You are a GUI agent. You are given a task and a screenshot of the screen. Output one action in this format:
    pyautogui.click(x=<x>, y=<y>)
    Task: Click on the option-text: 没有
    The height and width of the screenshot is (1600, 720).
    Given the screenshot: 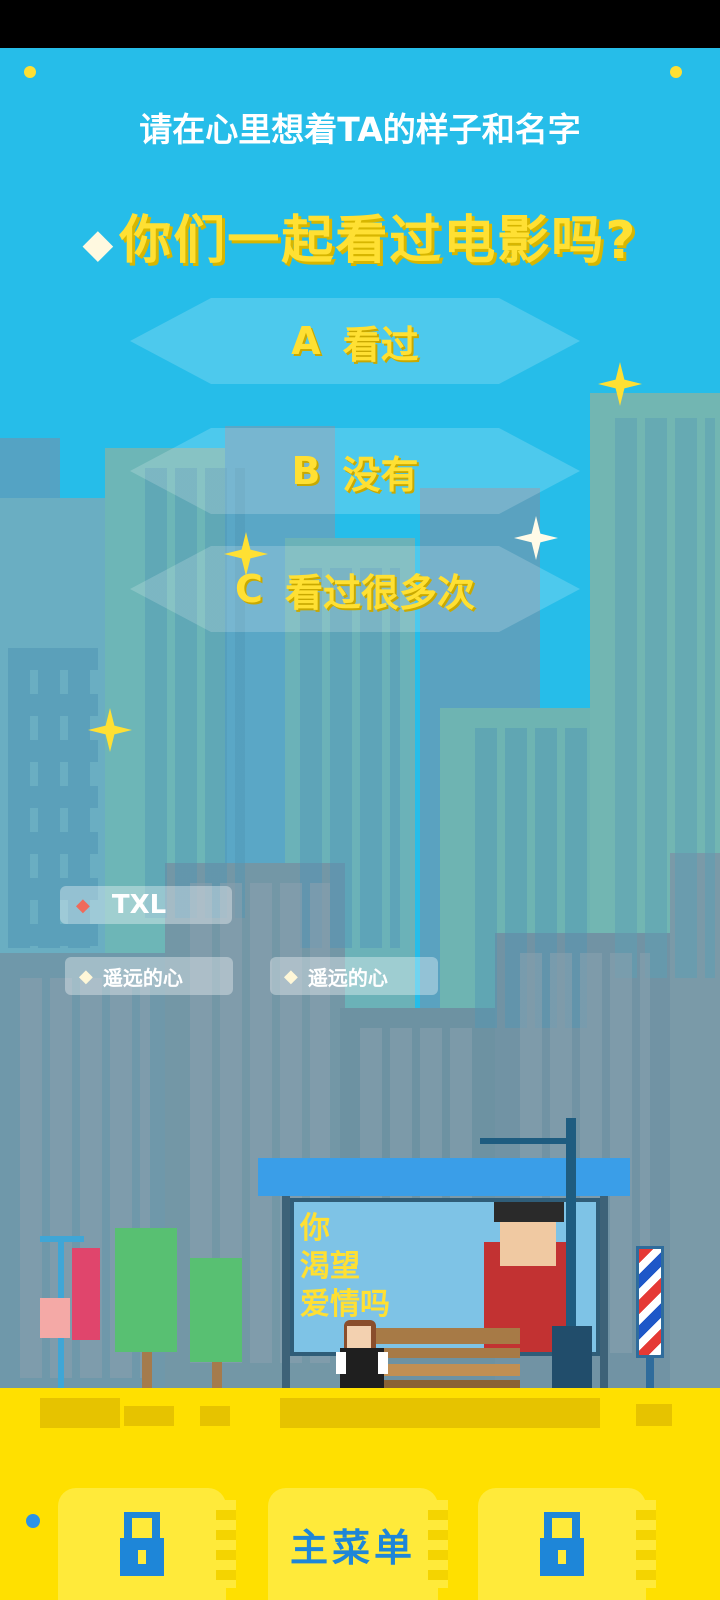 What is the action you would take?
    pyautogui.click(x=380, y=474)
    